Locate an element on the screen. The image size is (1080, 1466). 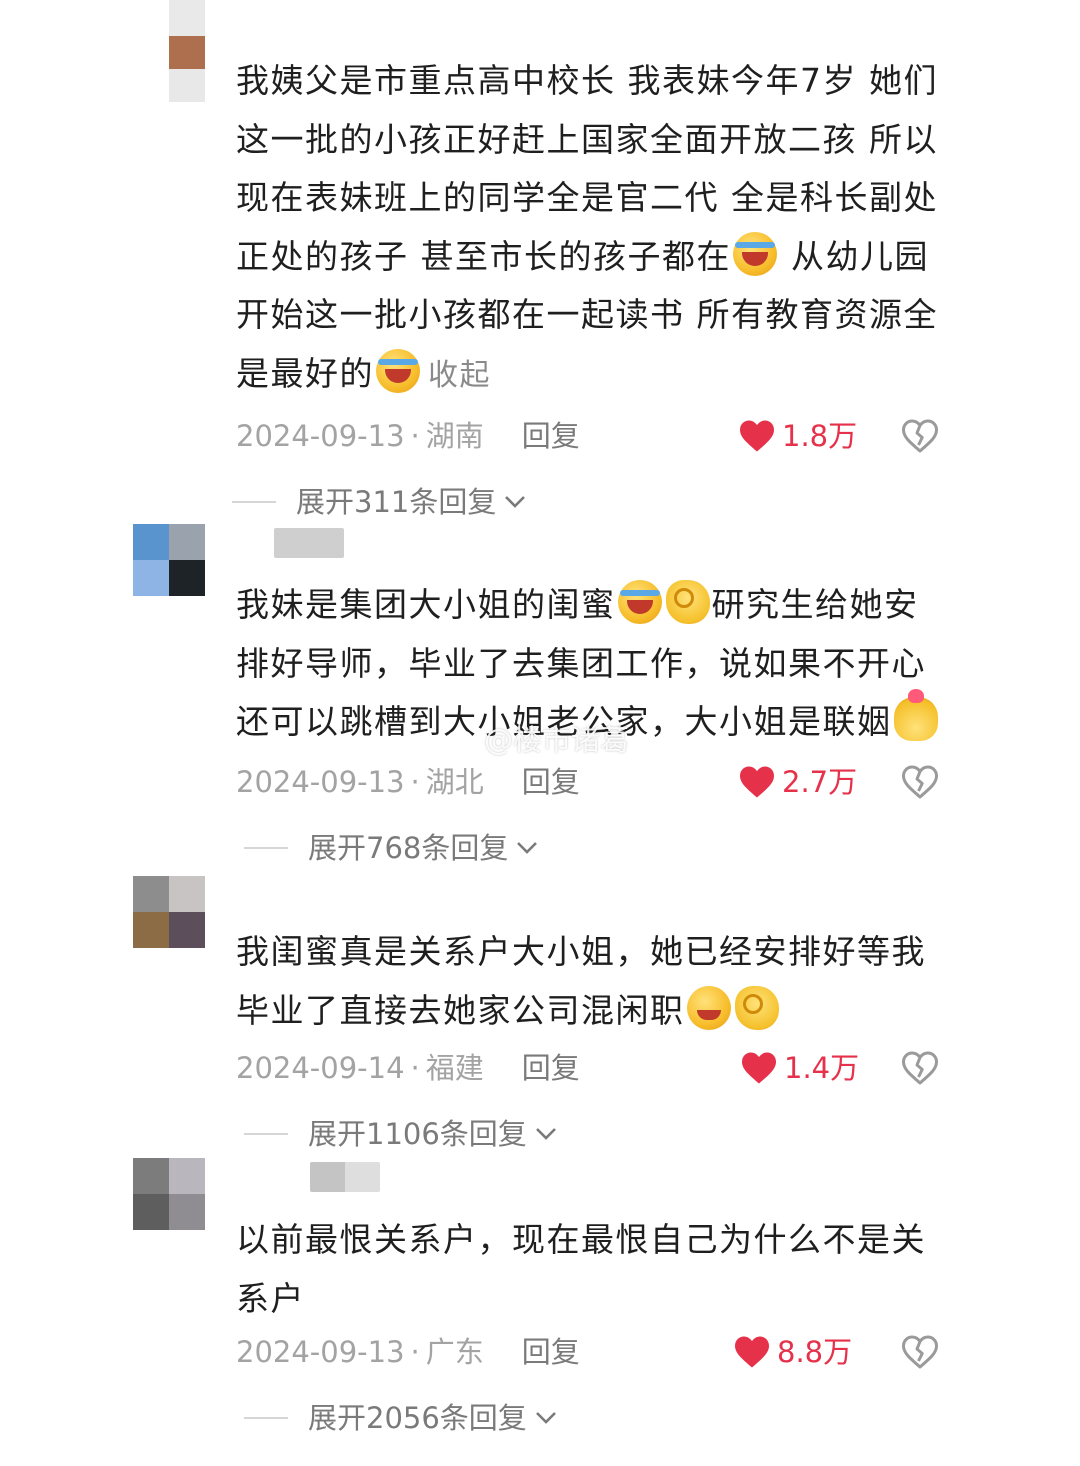
like-count: 2.7万 is located at coordinates (820, 782).